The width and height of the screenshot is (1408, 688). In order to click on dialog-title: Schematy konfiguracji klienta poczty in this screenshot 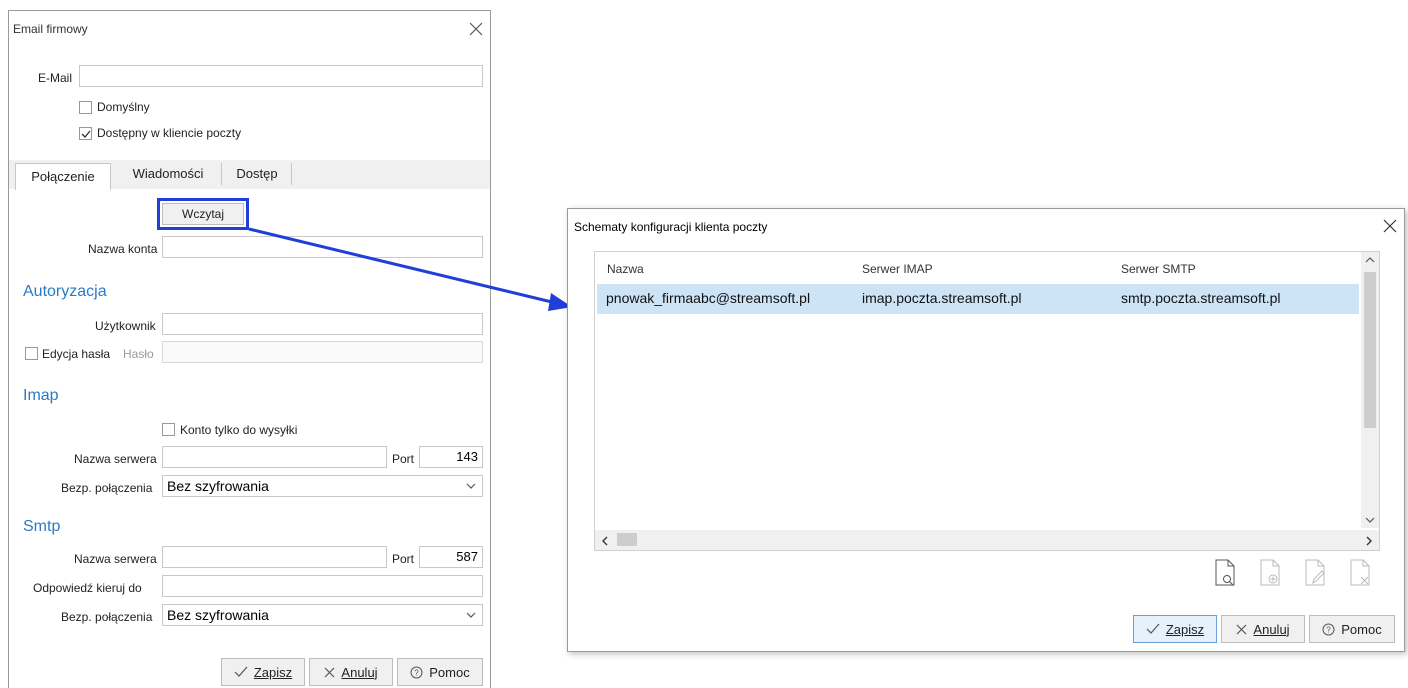, I will do `click(671, 227)`.